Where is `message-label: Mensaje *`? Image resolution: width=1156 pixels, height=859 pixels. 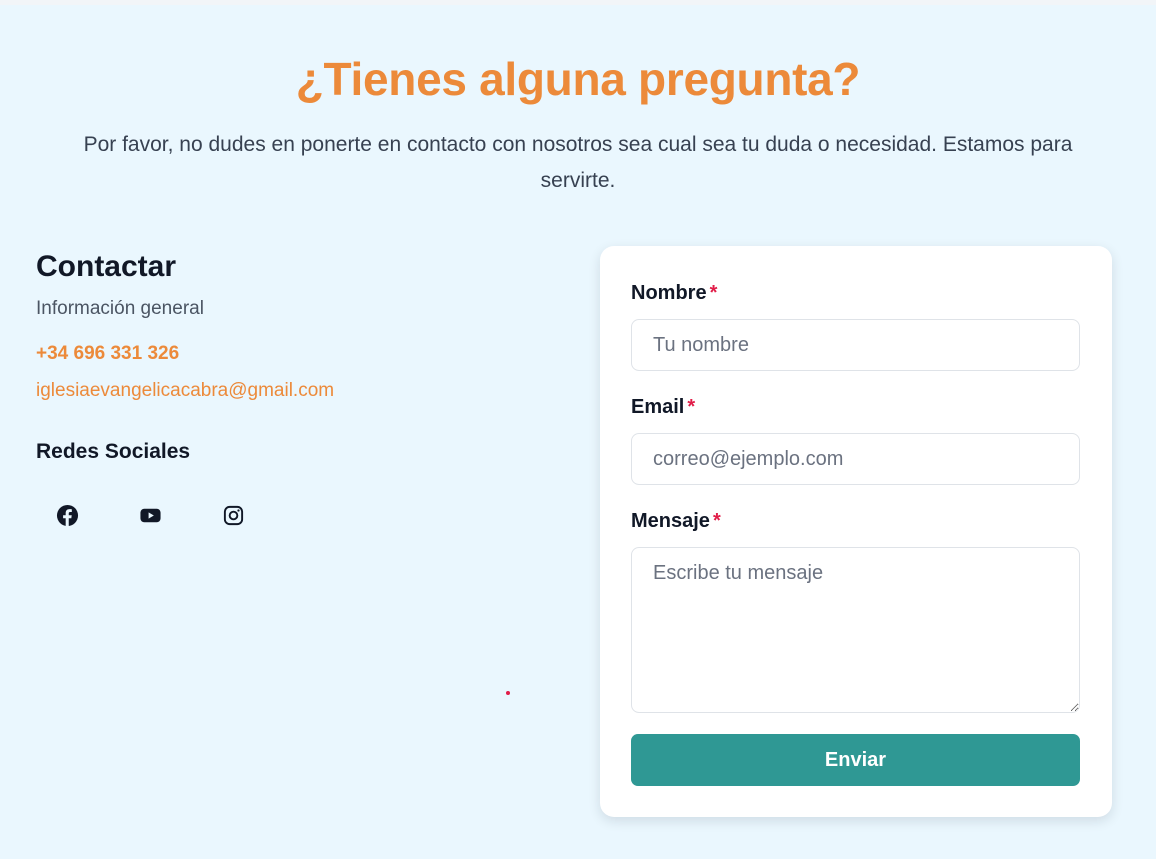
message-label: Mensaje * is located at coordinates (676, 521).